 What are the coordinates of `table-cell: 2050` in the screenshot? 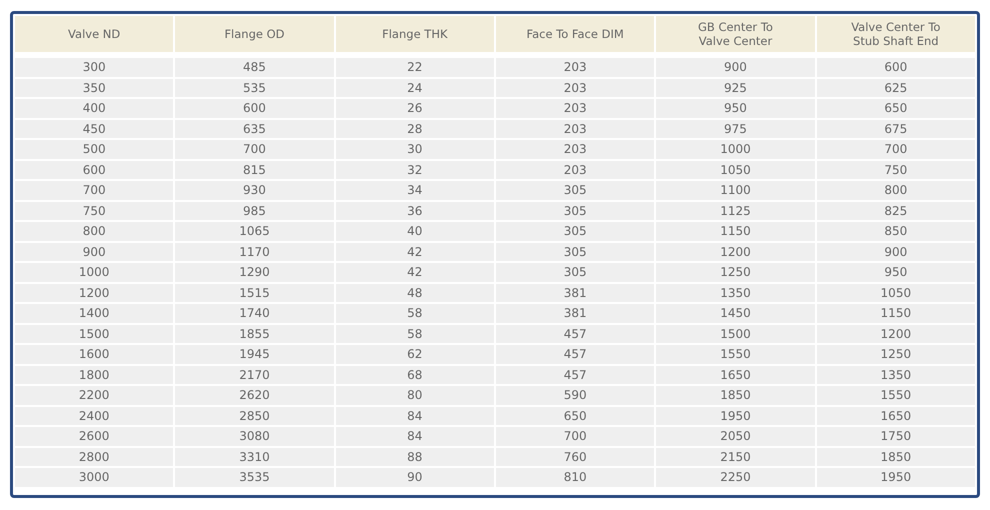 It's located at (735, 436).